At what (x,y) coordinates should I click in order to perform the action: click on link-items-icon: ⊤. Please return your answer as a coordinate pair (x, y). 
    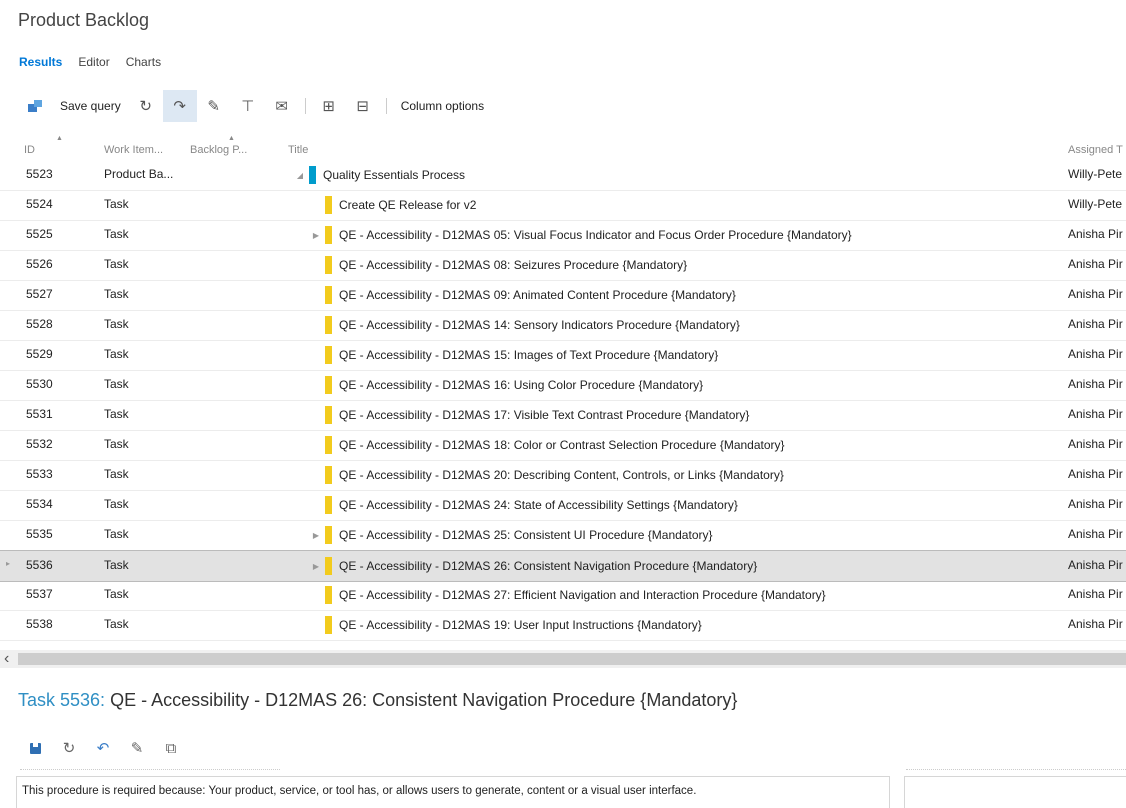
    Looking at the image, I should click on (248, 106).